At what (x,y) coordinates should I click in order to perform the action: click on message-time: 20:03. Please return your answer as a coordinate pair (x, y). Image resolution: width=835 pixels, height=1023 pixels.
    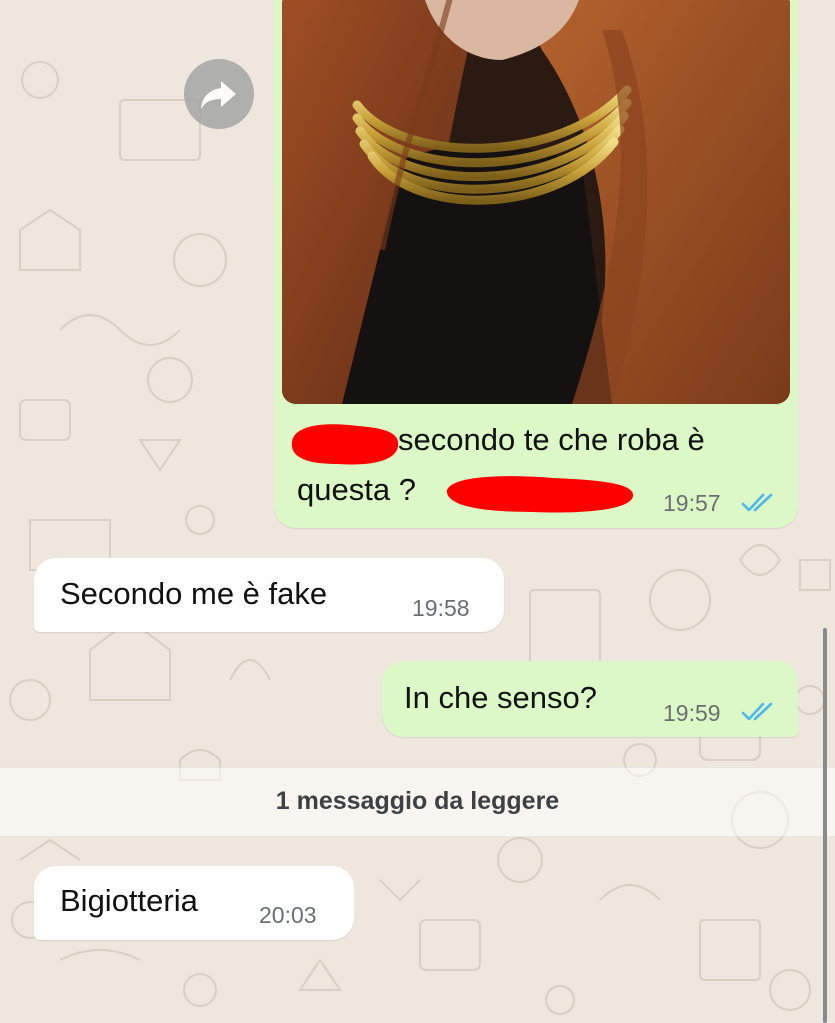
    Looking at the image, I should click on (288, 915).